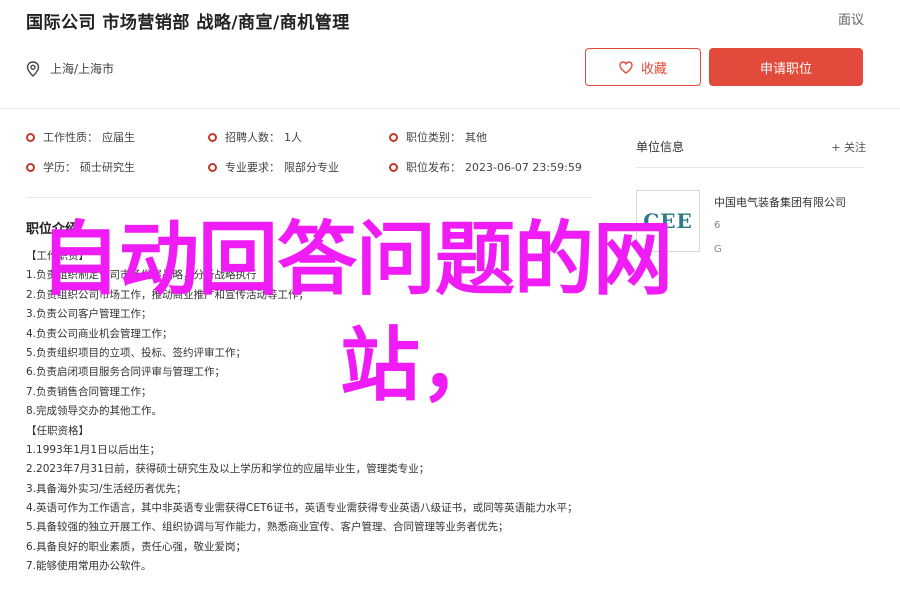  Describe the element at coordinates (94, 411) in the screenshot. I see `description-line: 8.完成领导交办的其他工作。` at that location.